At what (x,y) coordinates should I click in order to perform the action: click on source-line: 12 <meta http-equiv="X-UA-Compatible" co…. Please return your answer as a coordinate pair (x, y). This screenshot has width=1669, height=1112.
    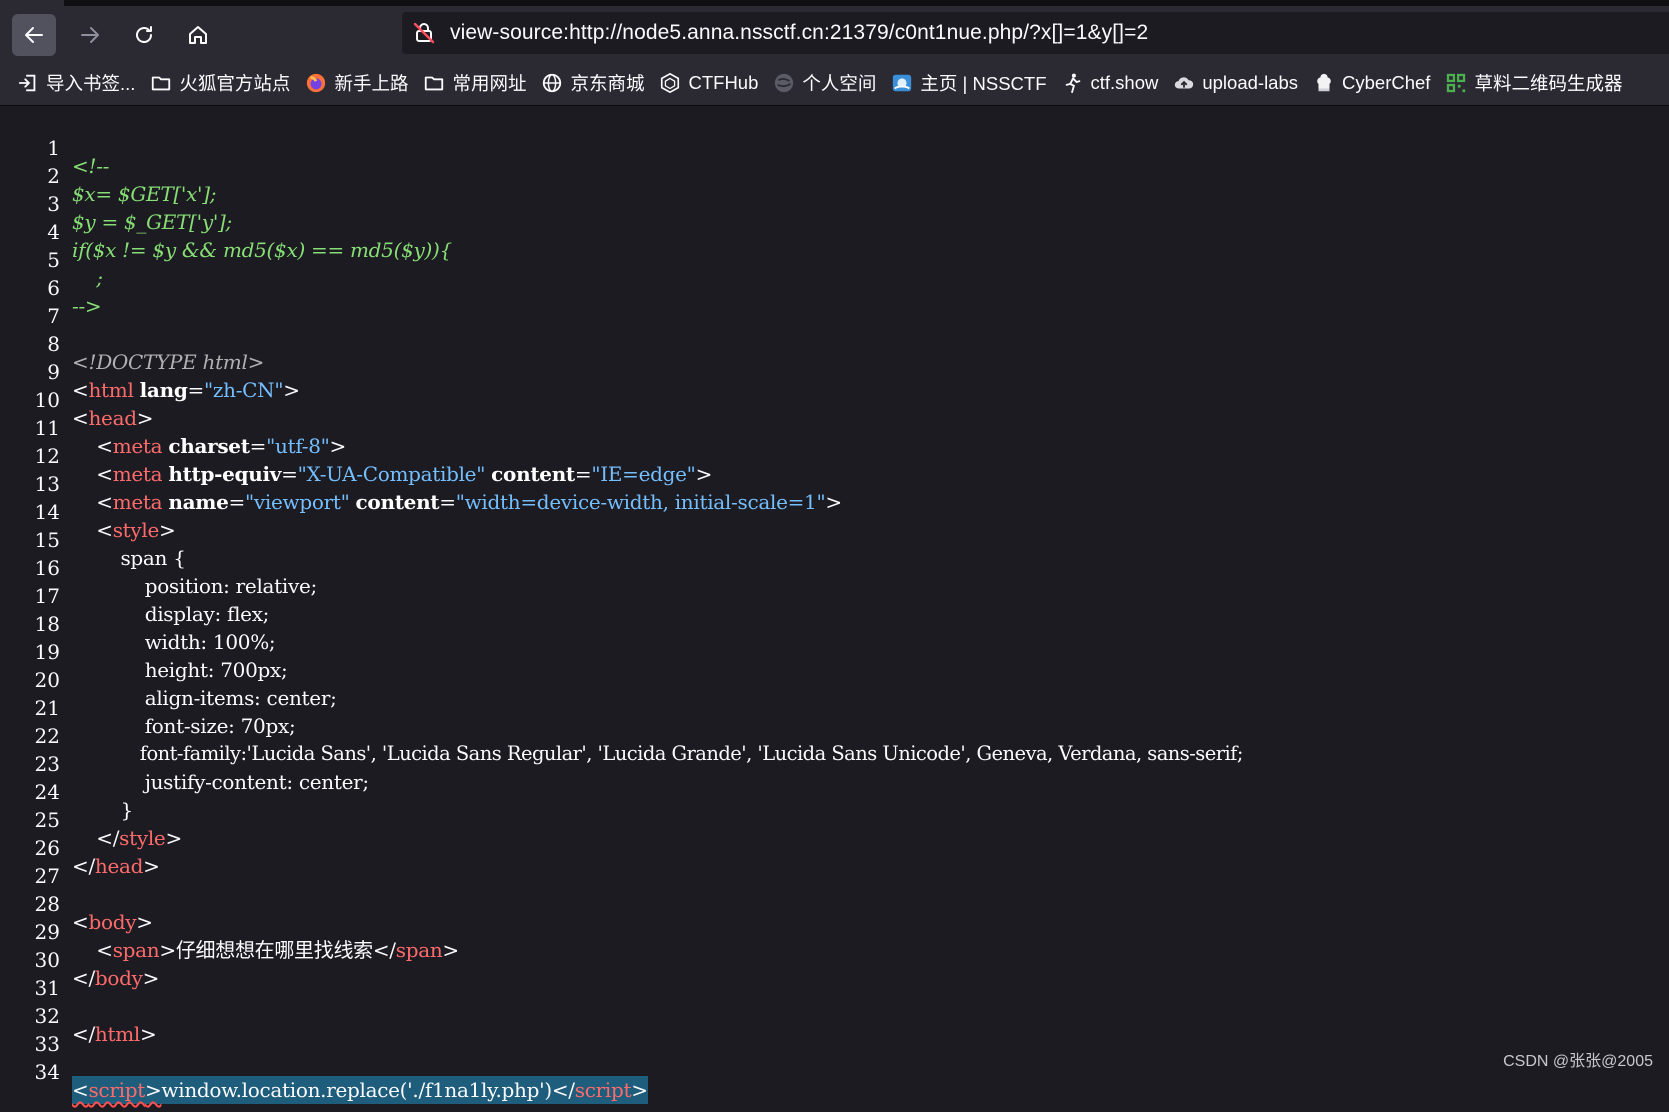
    Looking at the image, I should click on (356, 455).